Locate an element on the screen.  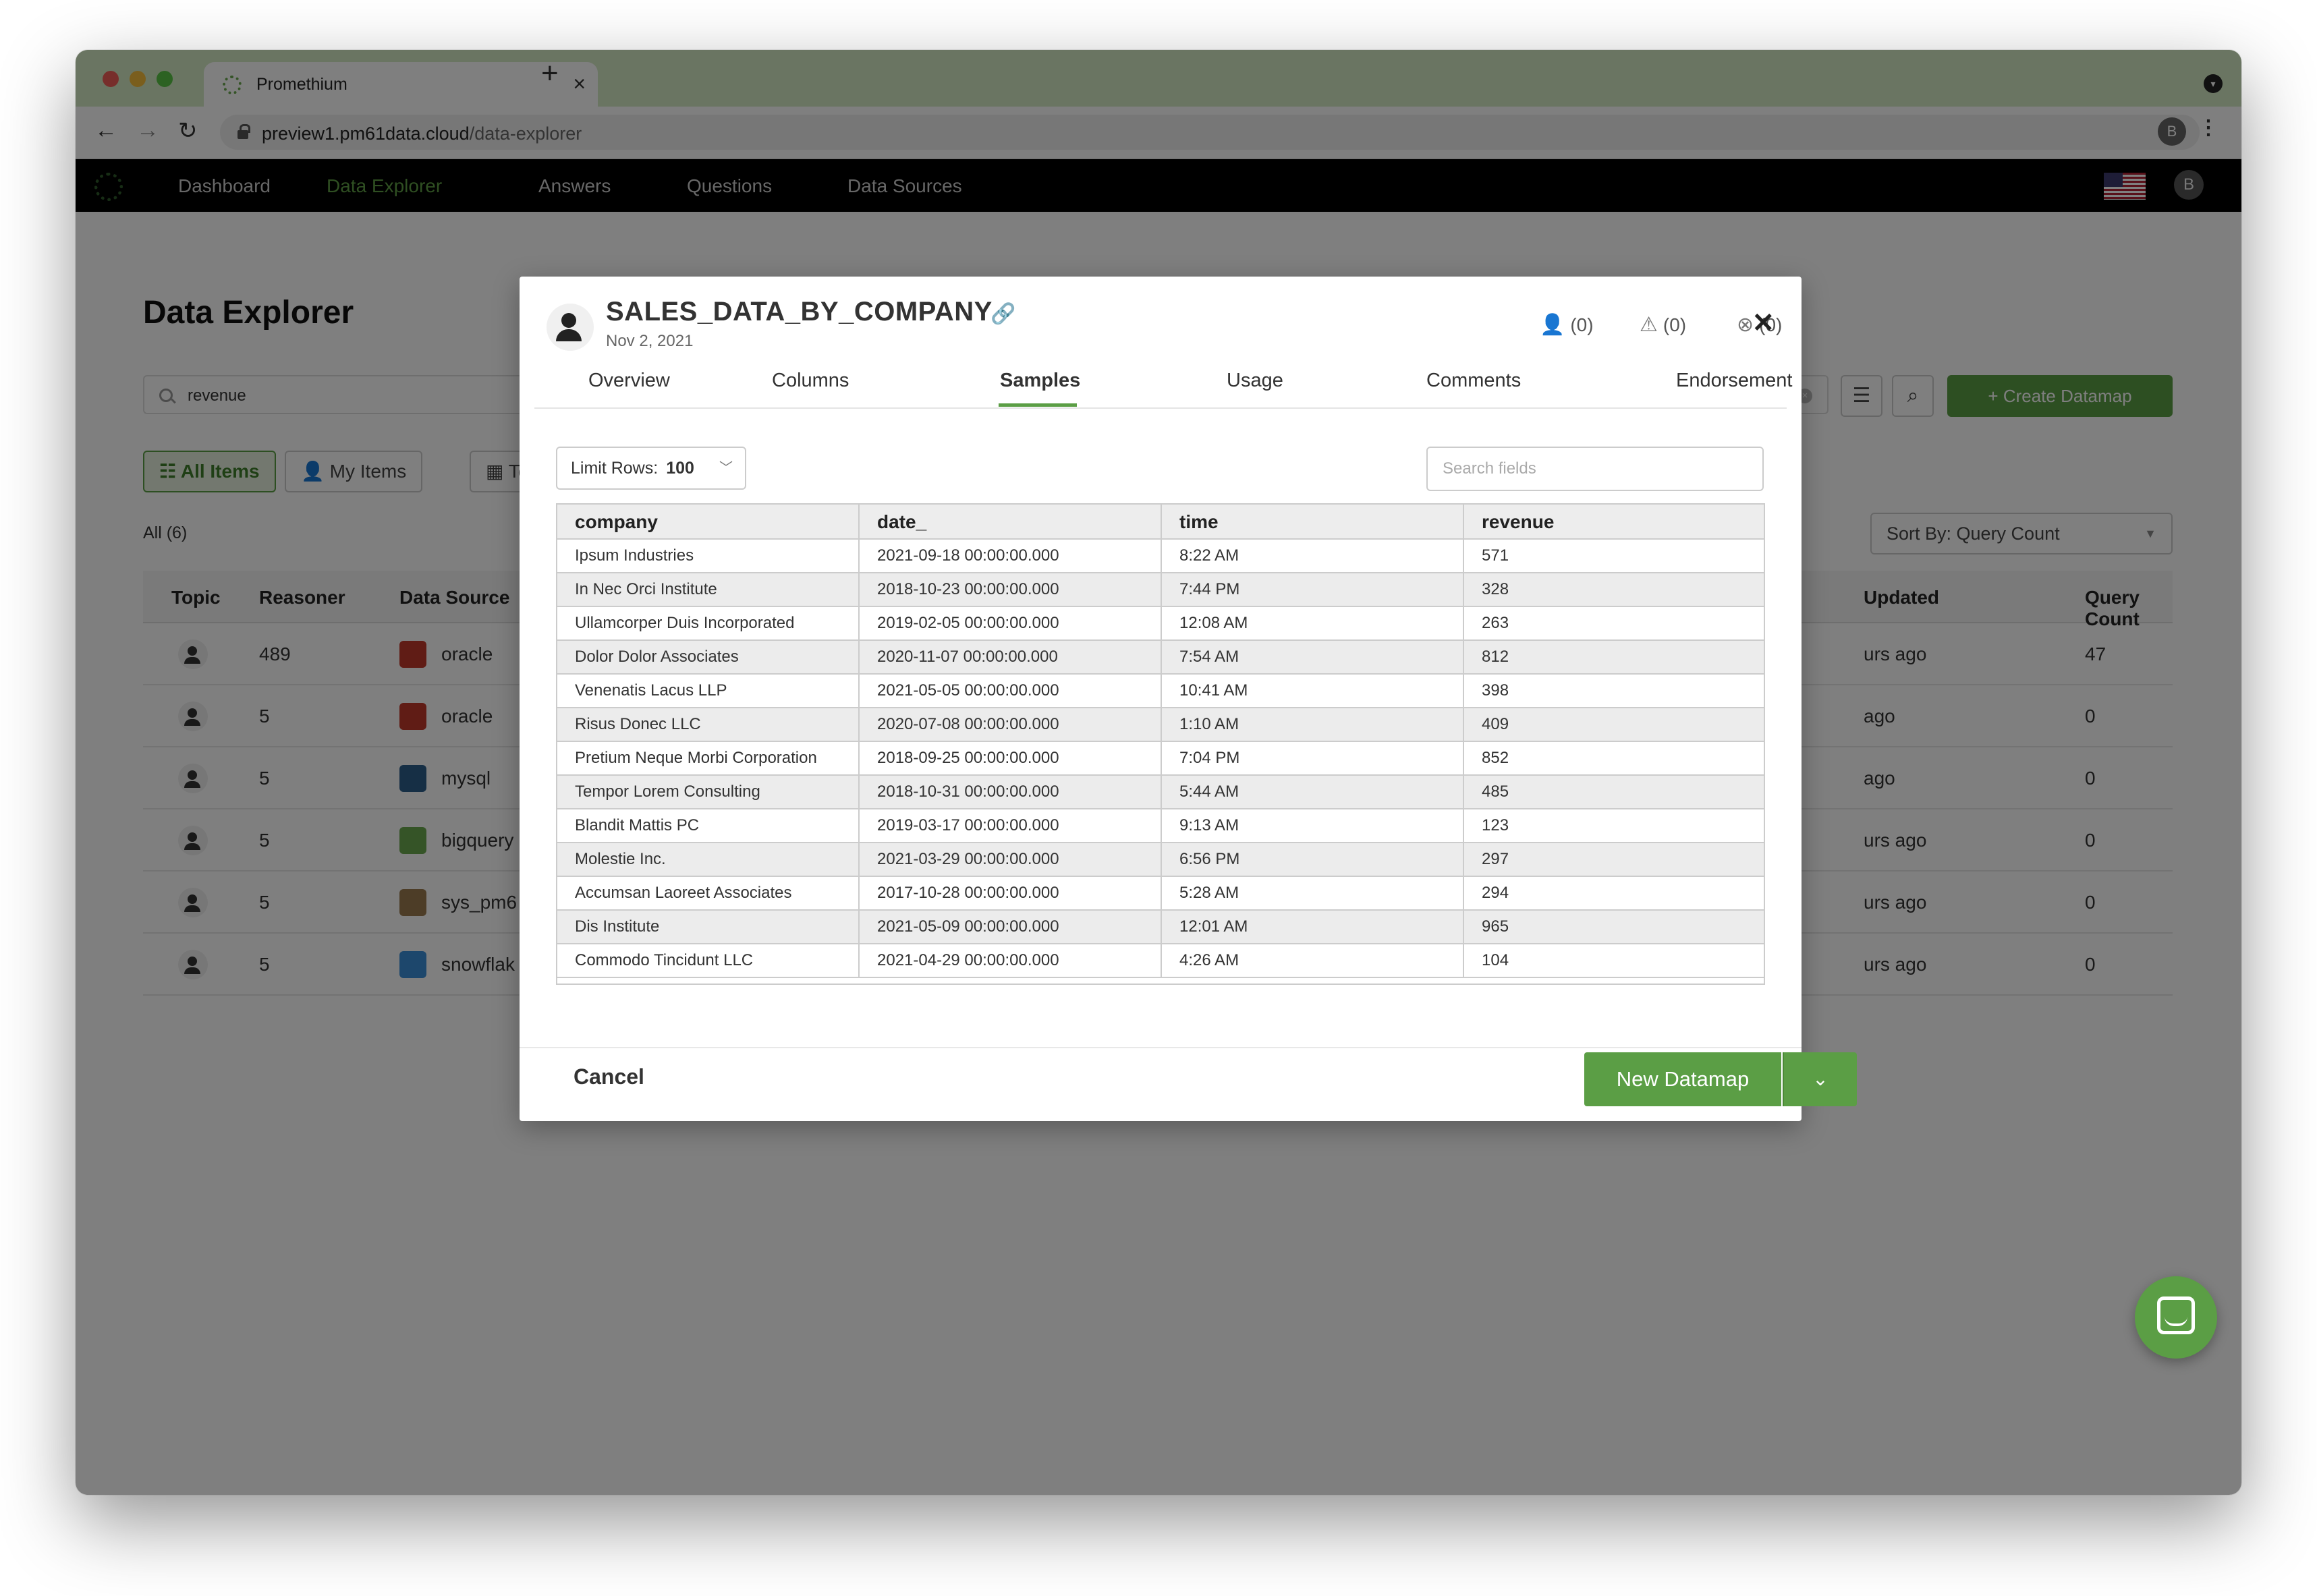
cell-date: 2019-02-05 00:00:00.000 is located at coordinates (1011, 623).